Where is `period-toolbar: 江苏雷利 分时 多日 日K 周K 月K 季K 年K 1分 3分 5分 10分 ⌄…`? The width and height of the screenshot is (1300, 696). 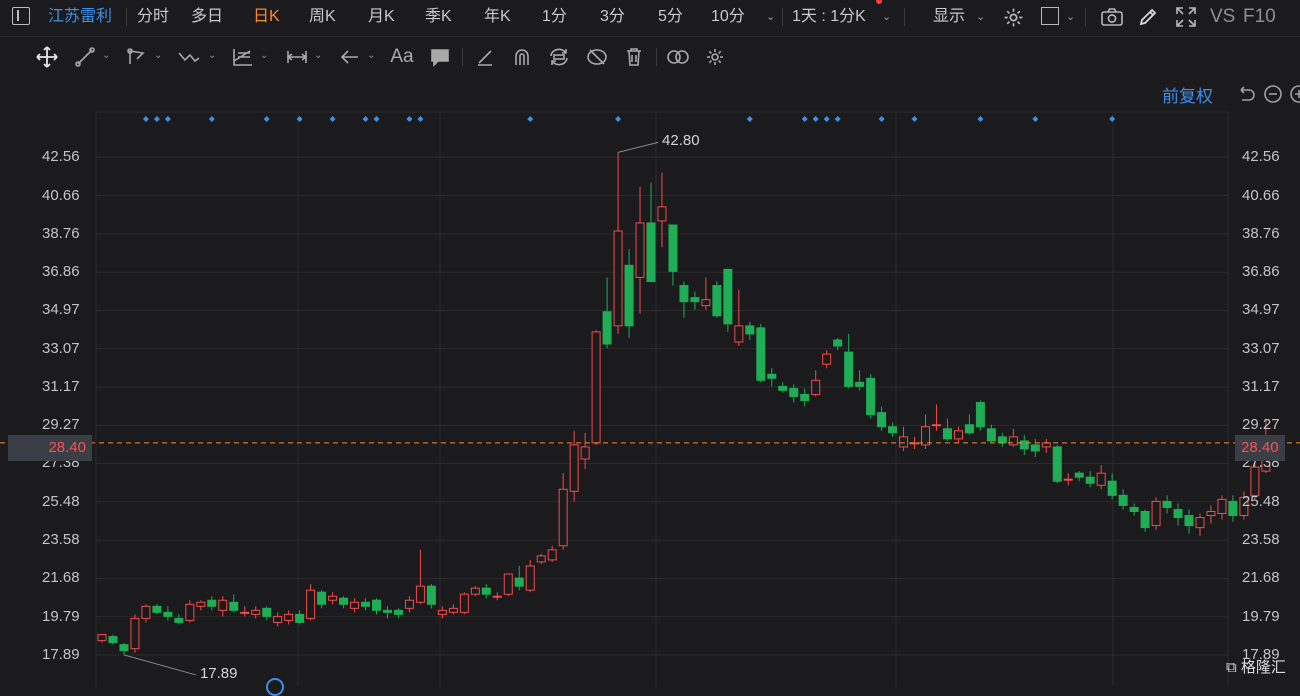
period-toolbar: 江苏雷利 分时 多日 日K 周K 月K 季K 年K 1分 3分 5分 10分 ⌄… is located at coordinates (650, 17).